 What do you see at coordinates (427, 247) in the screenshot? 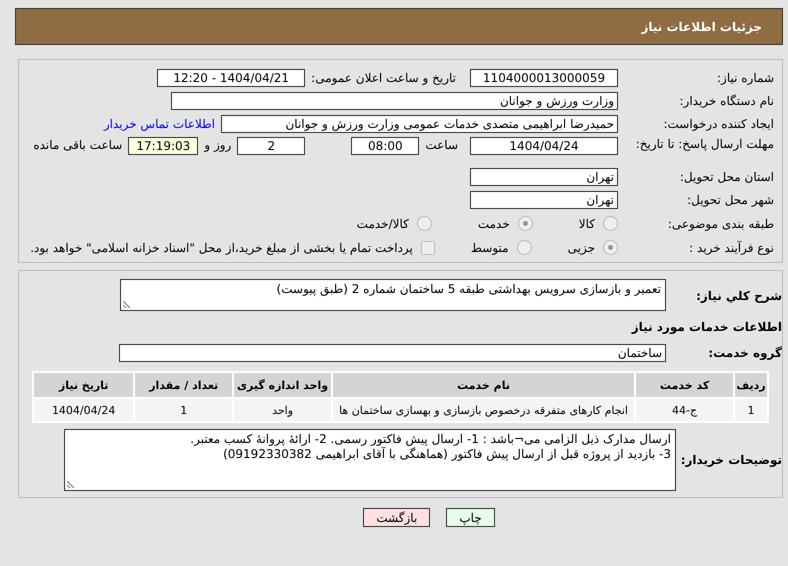
I see `checkbox` at bounding box center [427, 247].